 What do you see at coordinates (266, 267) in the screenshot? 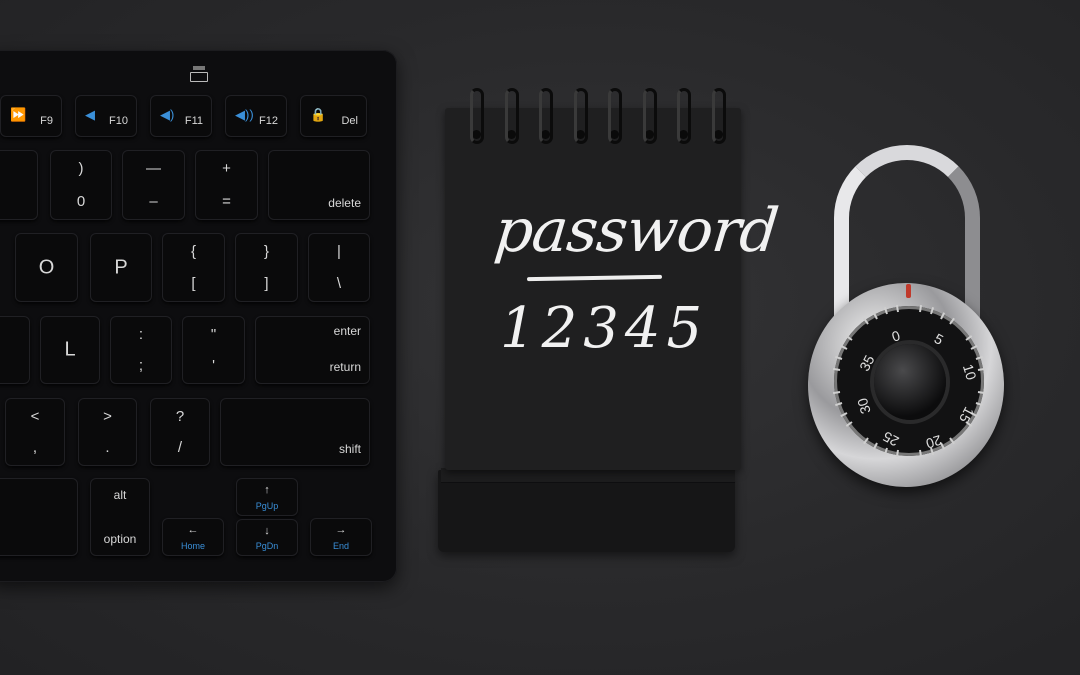
I see `key-bracket-right: }]` at bounding box center [266, 267].